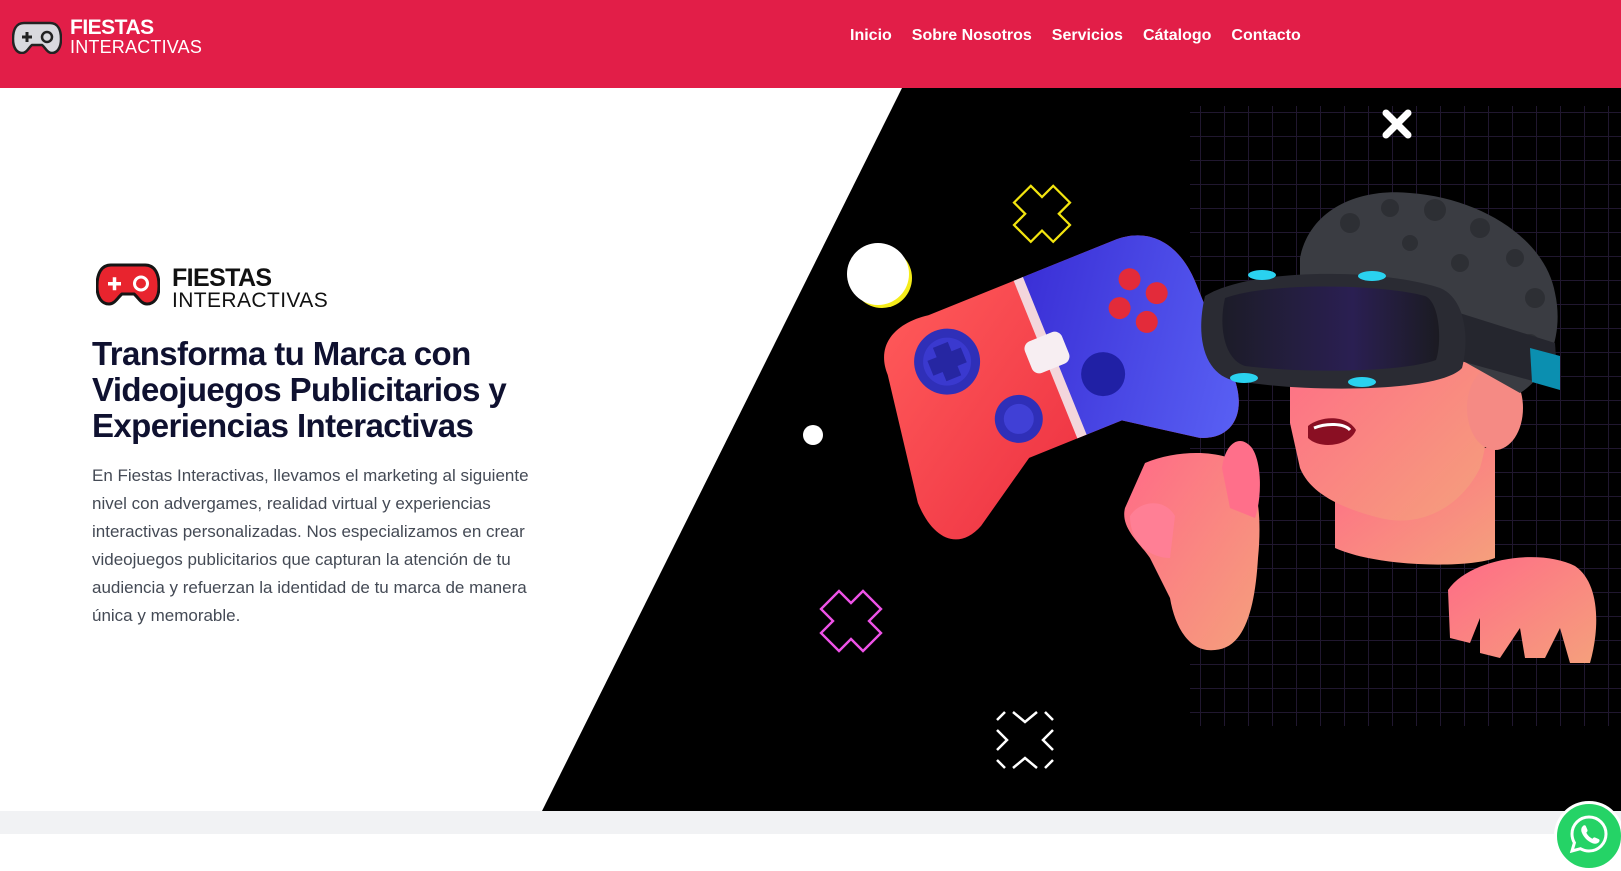 This screenshot has width=1621, height=871. I want to click on hero-brand-subtitle: INTERACTIVAS, so click(250, 300).